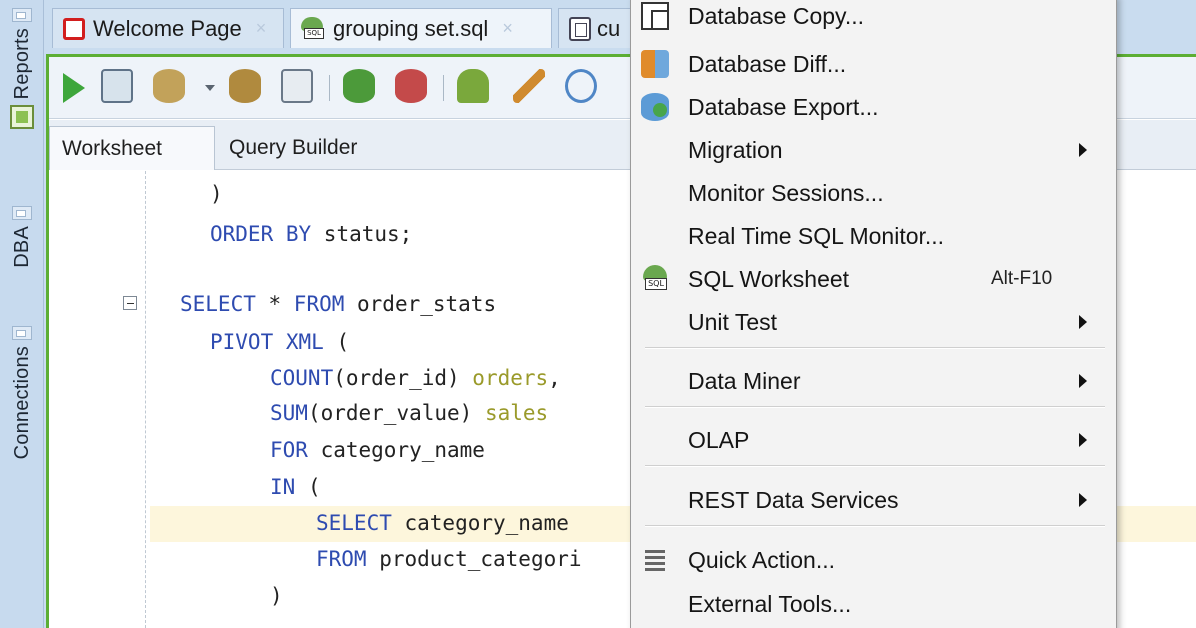  I want to click on run-script-icon, so click(117, 86).